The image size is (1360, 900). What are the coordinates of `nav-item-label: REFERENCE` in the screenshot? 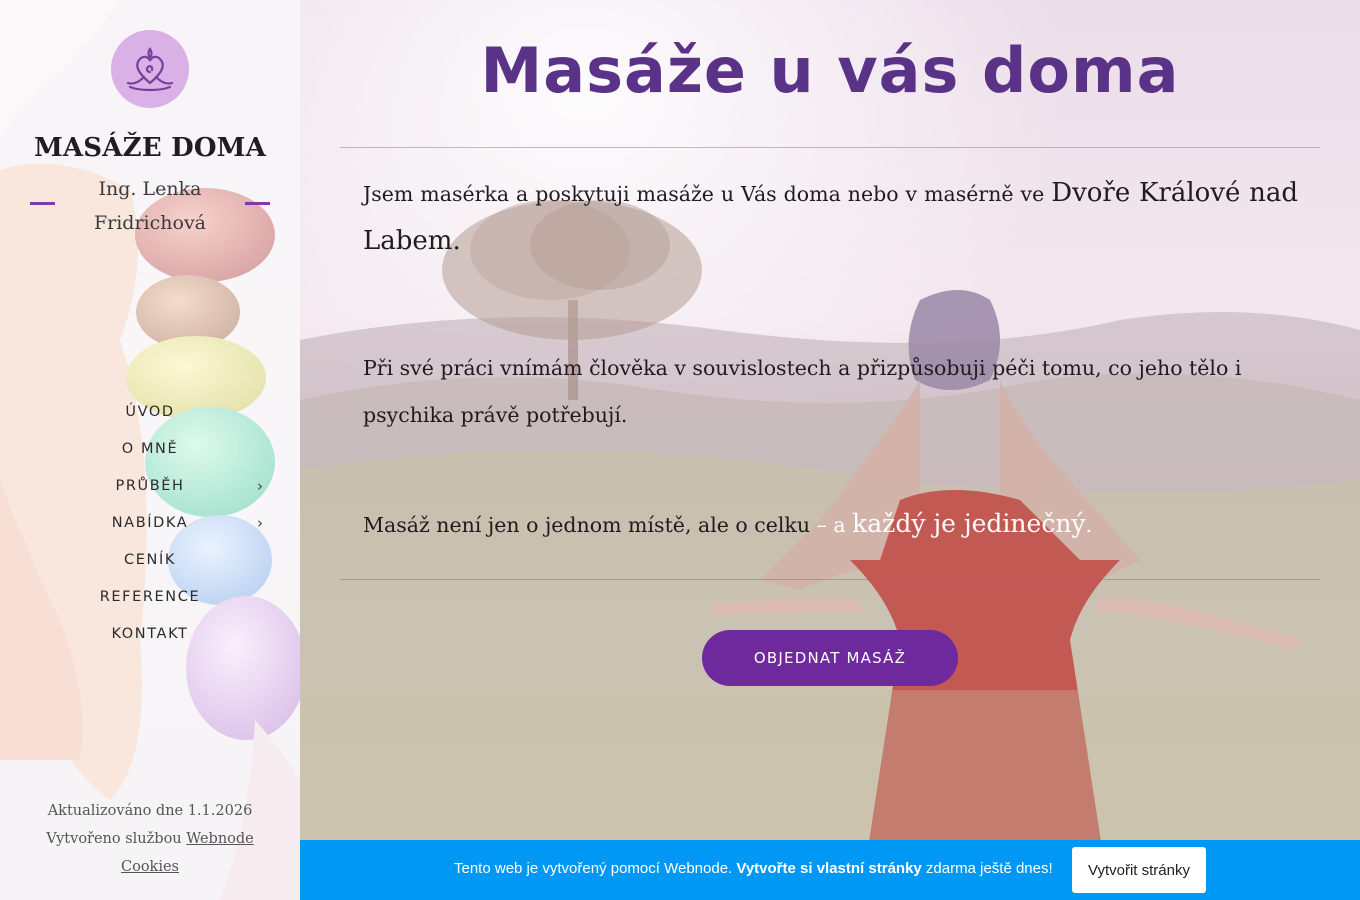 It's located at (150, 597).